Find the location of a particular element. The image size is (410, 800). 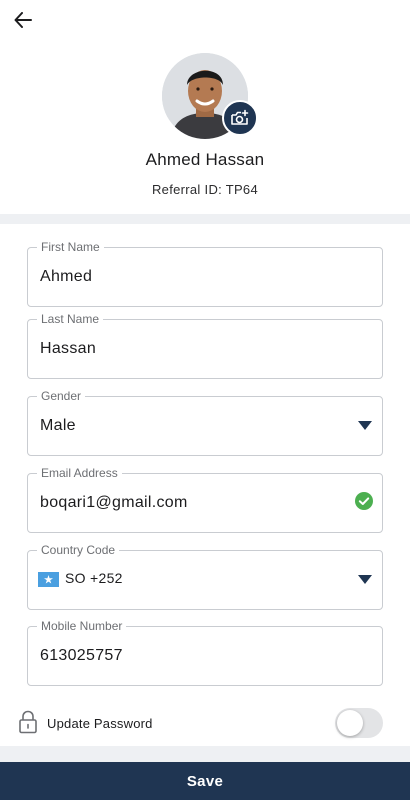

country-code-select: Country Code SO +252 is located at coordinates (205, 576).